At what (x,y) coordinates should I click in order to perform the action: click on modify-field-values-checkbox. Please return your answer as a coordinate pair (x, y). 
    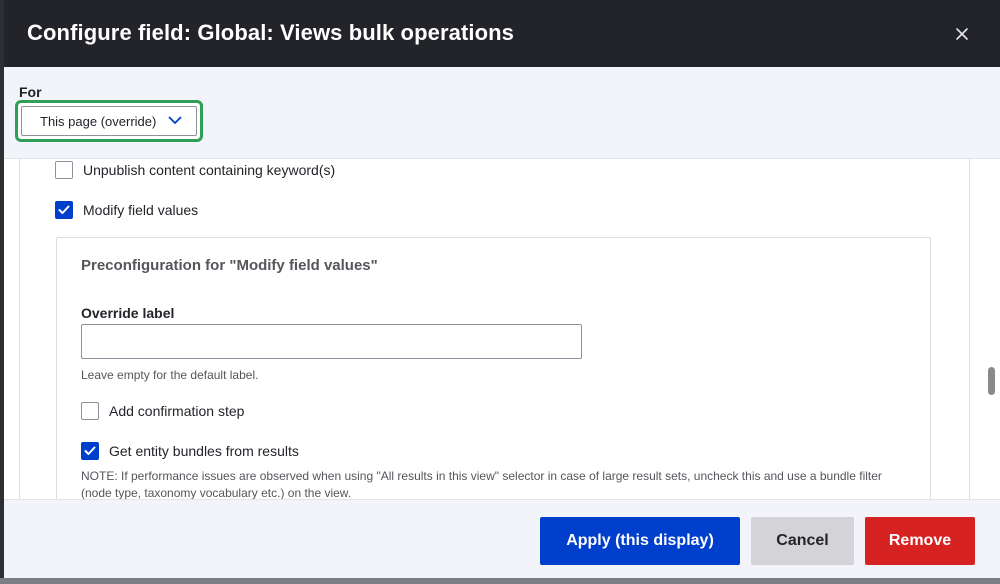
    Looking at the image, I should click on (64, 210).